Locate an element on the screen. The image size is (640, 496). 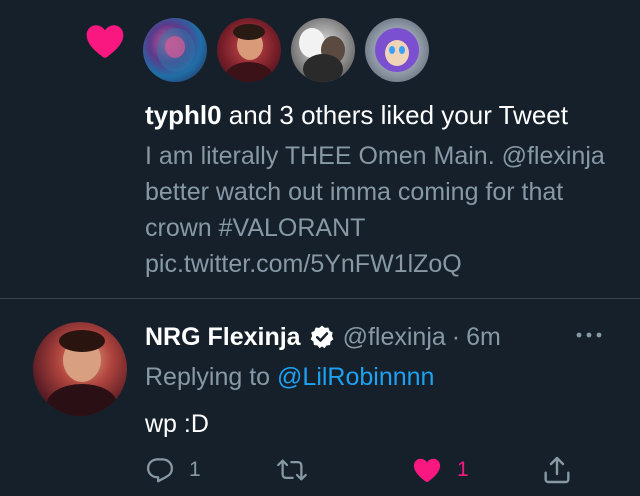
avatar is located at coordinates (80, 369).